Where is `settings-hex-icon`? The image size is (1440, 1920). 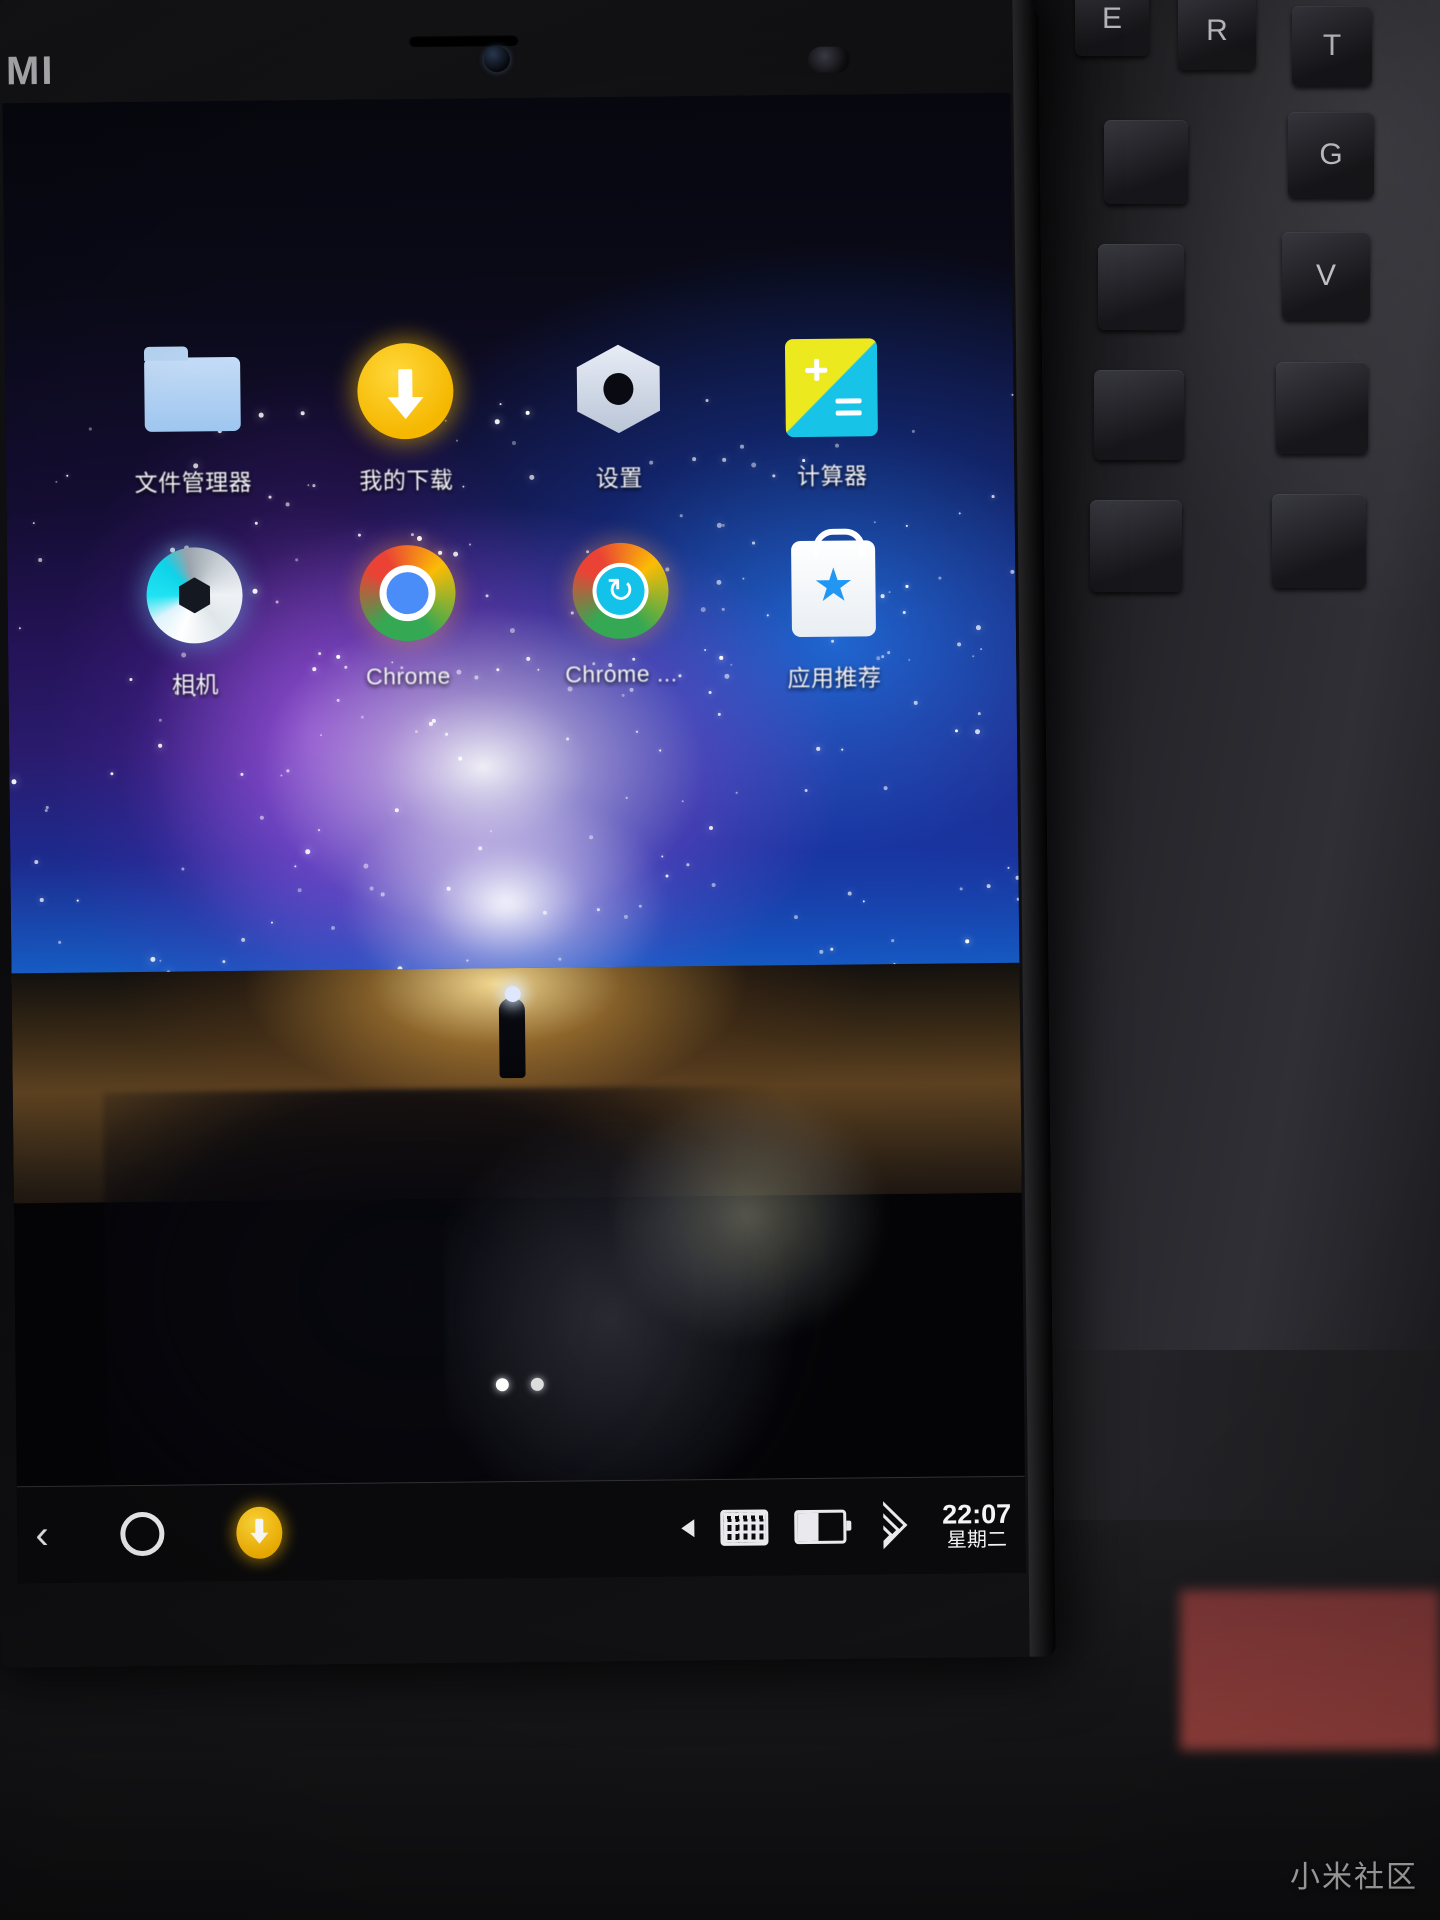 settings-hex-icon is located at coordinates (618, 388).